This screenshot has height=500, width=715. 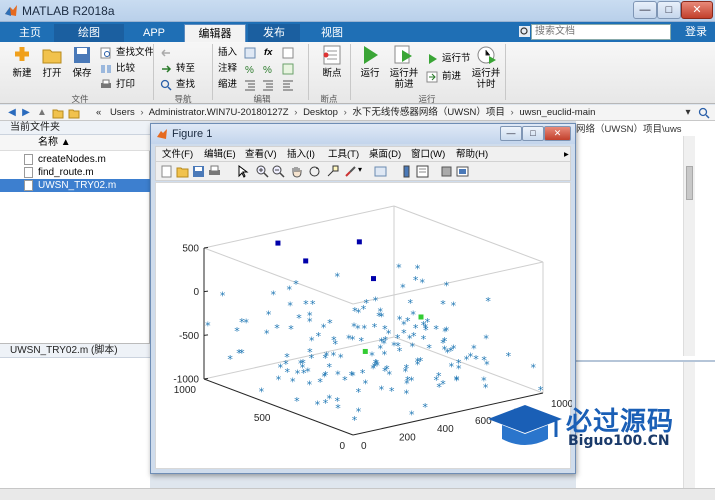 What do you see at coordinates (290, 85) in the screenshot?
I see `decrease-indent-button` at bounding box center [290, 85].